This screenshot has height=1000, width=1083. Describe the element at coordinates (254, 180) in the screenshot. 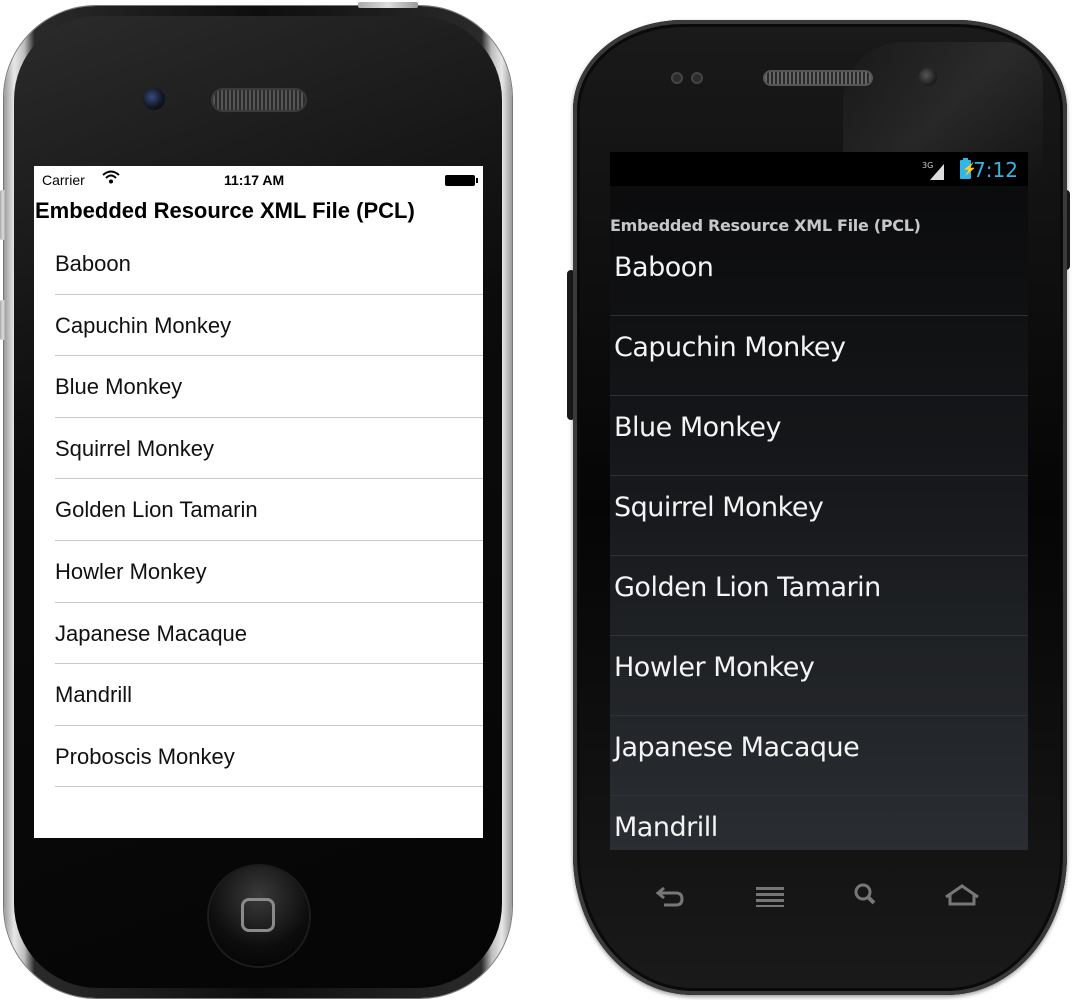

I see `status-time: 11:17 AM` at that location.